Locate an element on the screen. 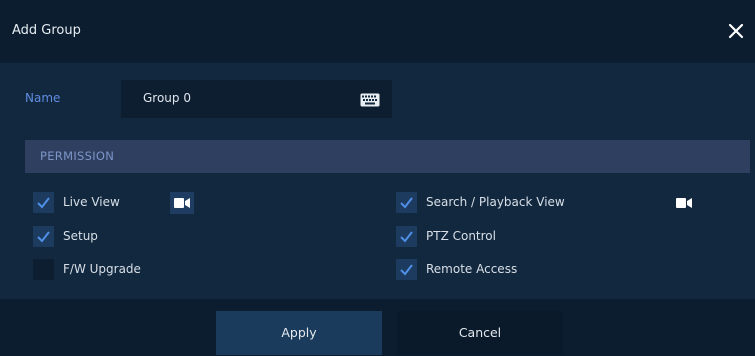 The width and height of the screenshot is (755, 356). apply-button: Apply is located at coordinates (299, 333).